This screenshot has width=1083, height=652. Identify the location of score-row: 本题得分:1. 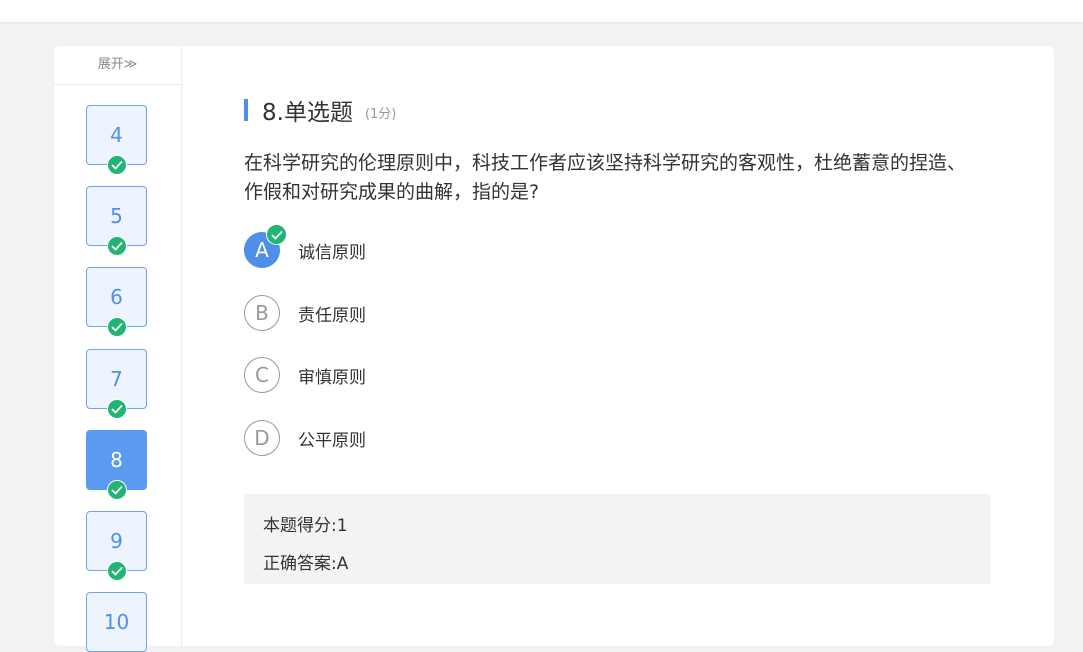
(305, 523).